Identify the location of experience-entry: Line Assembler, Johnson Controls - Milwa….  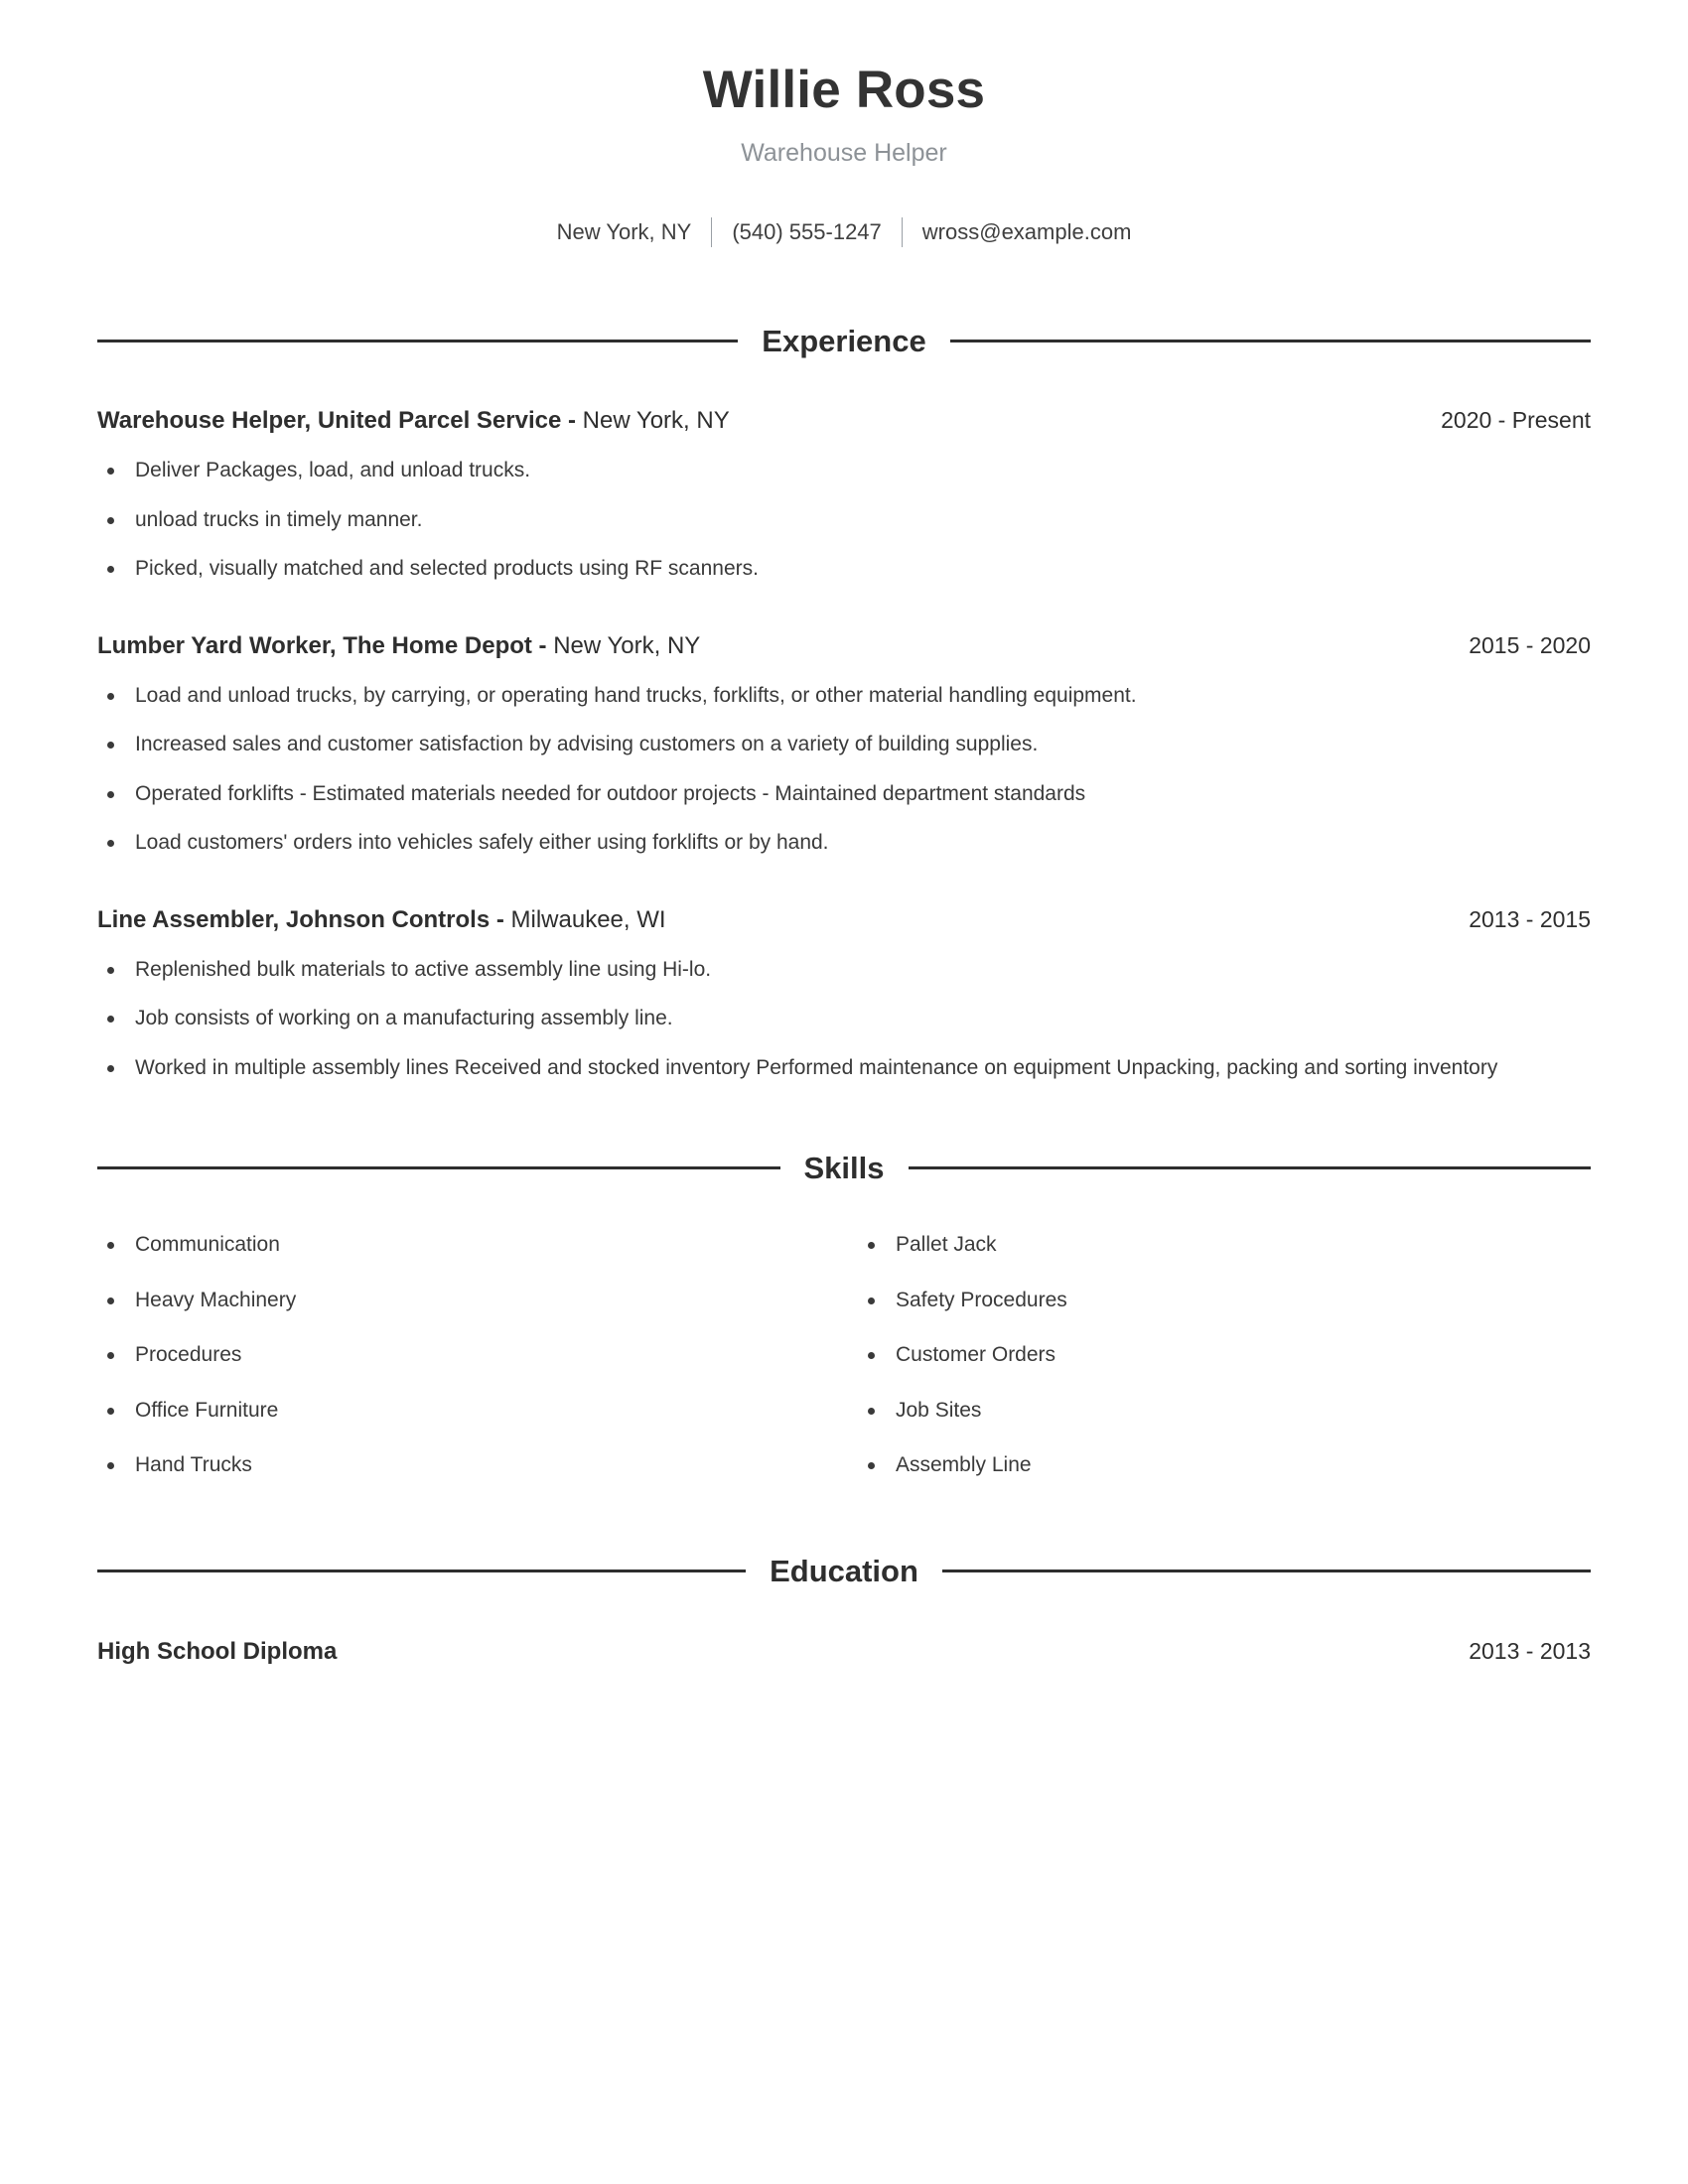
(844, 994).